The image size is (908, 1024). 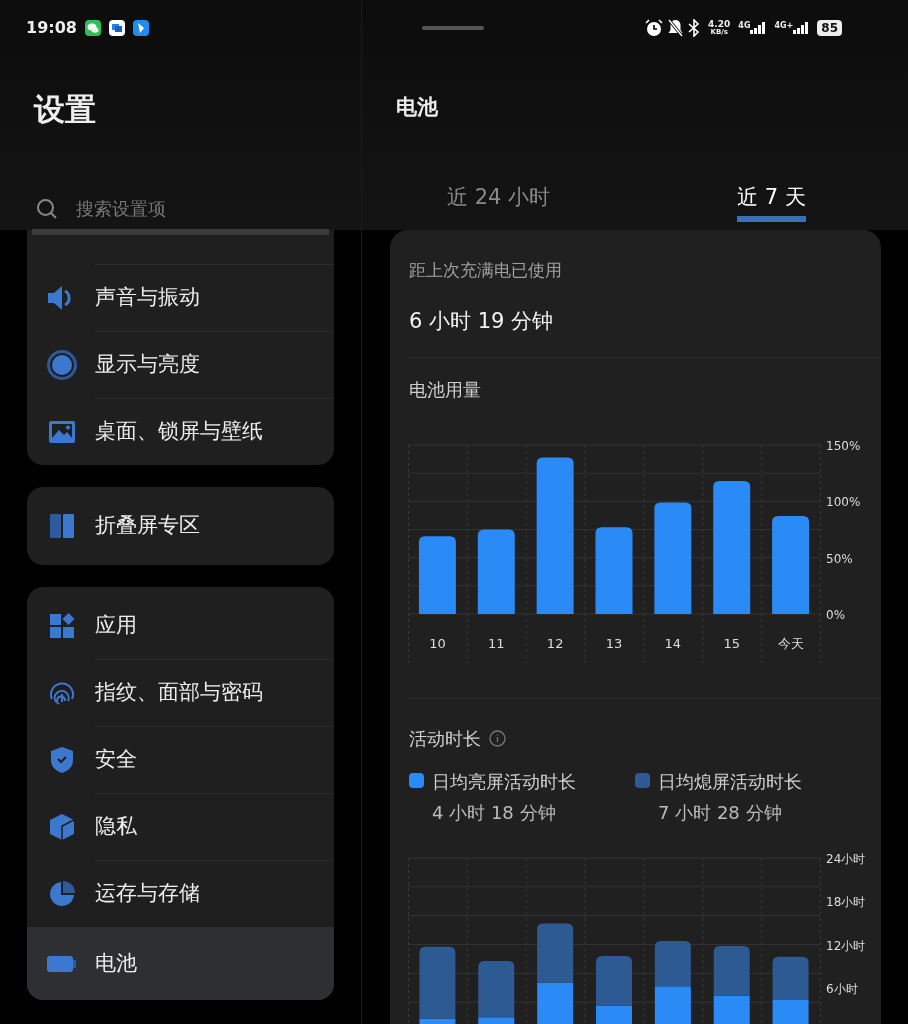 What do you see at coordinates (62, 625) in the screenshot?
I see `apps-icon` at bounding box center [62, 625].